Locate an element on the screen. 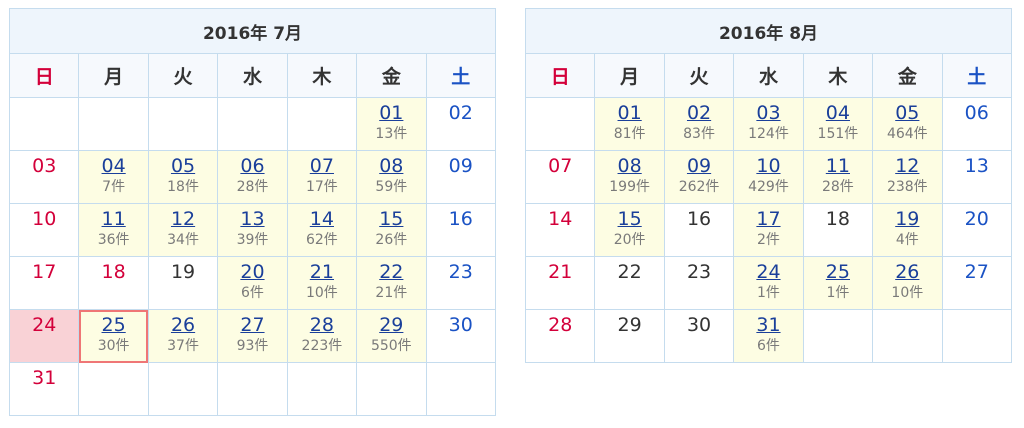  day-cell: 08 59件 is located at coordinates (391, 177).